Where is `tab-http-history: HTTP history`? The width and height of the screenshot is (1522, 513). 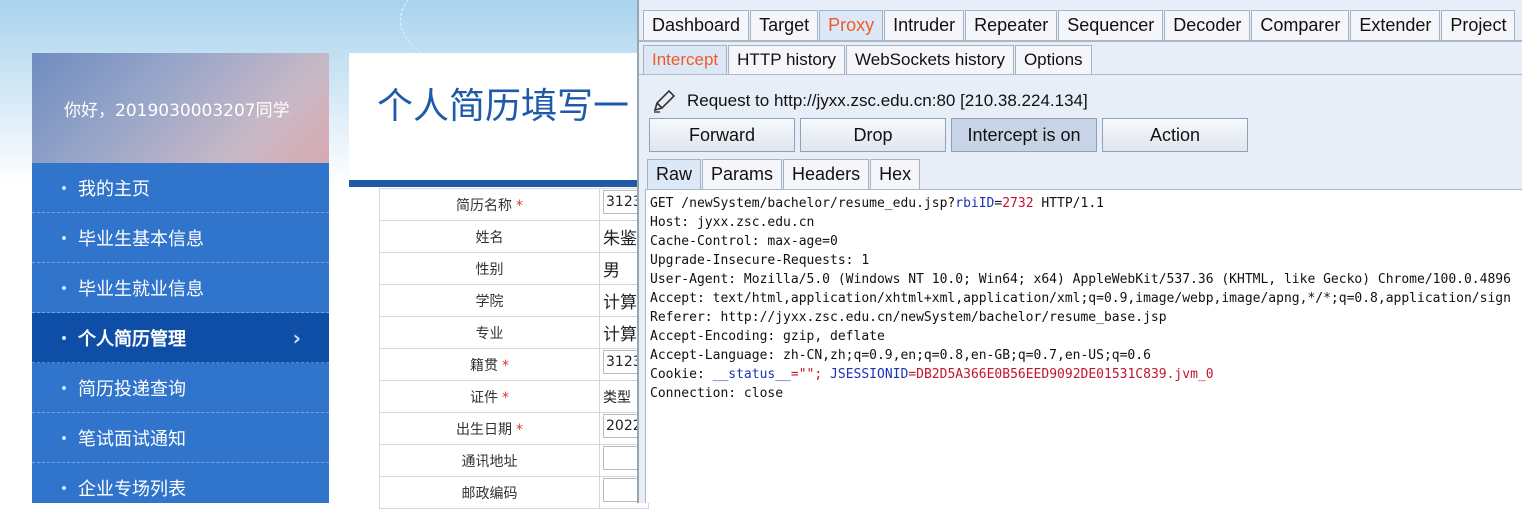
tab-http-history: HTTP history is located at coordinates (787, 60).